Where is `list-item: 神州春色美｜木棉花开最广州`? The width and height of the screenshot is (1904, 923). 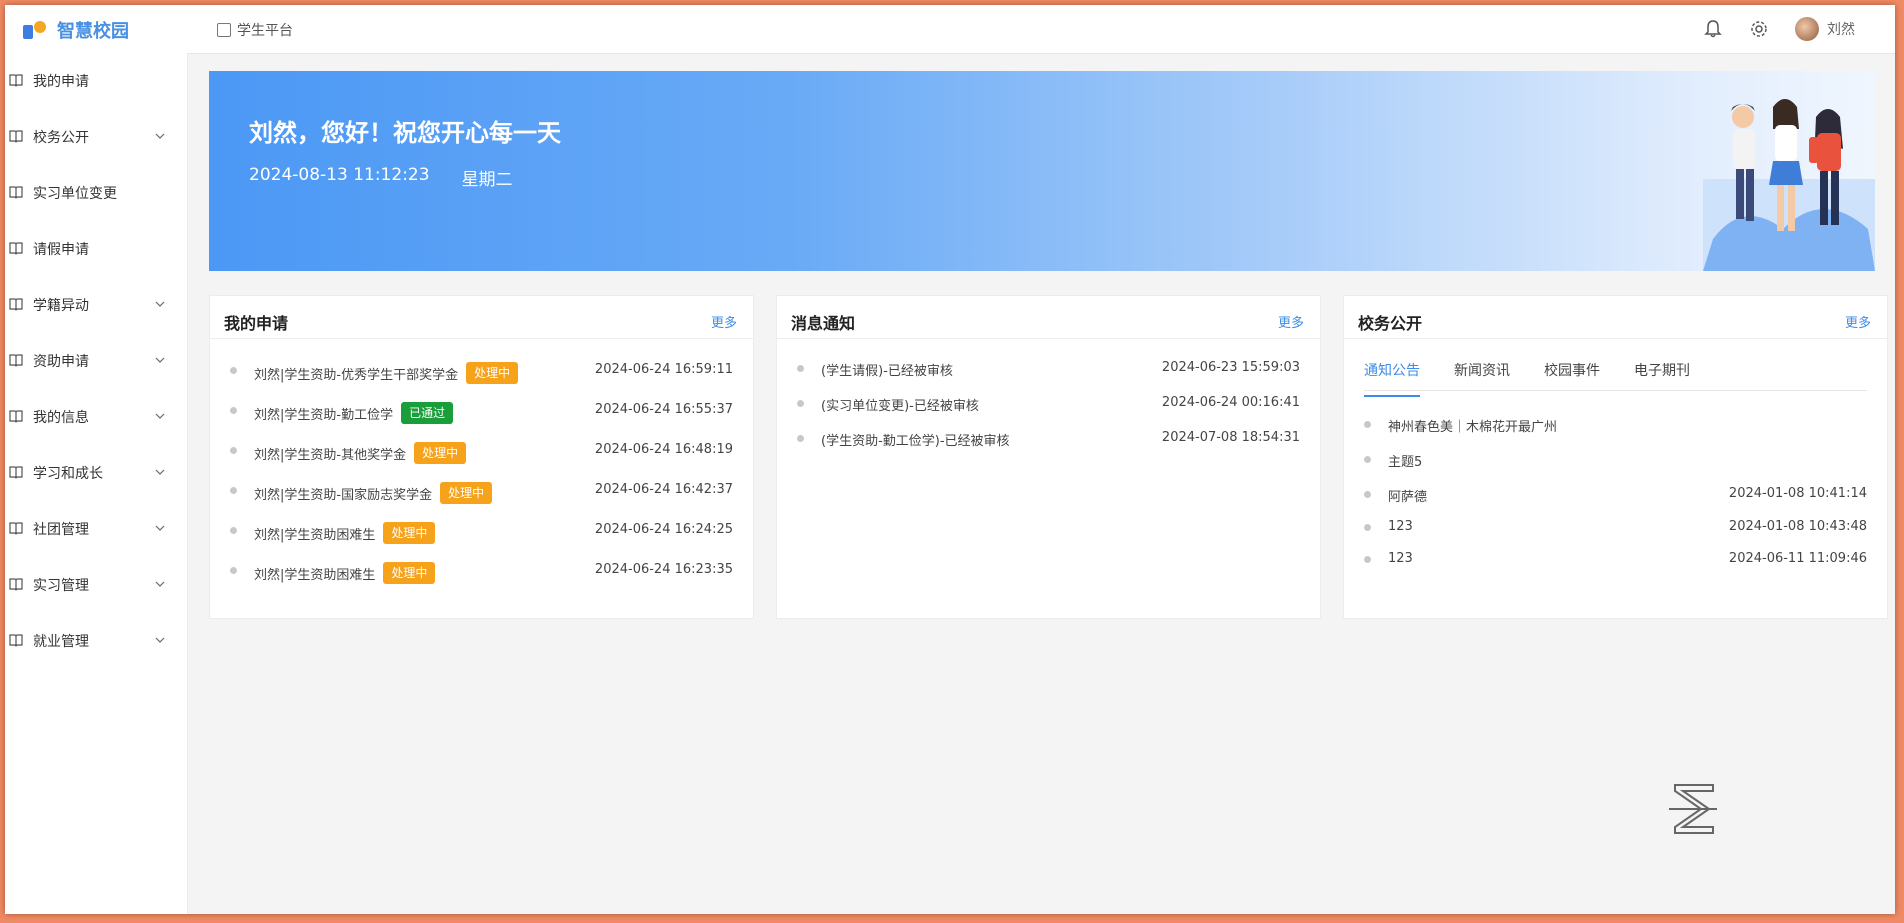
list-item: 神州春色美｜木棉花开最广州 is located at coordinates (1615, 424).